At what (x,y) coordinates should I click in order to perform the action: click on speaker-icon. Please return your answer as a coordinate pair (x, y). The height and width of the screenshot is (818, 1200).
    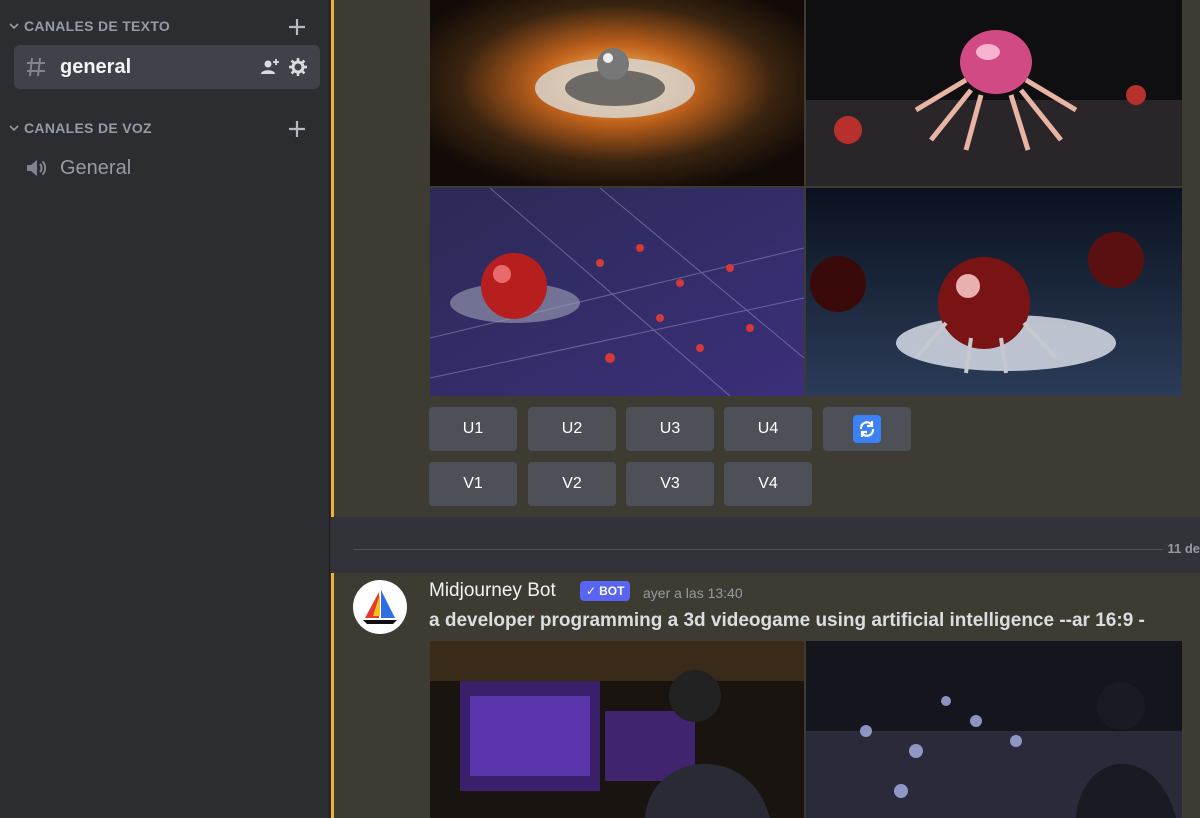
    Looking at the image, I should click on (37, 168).